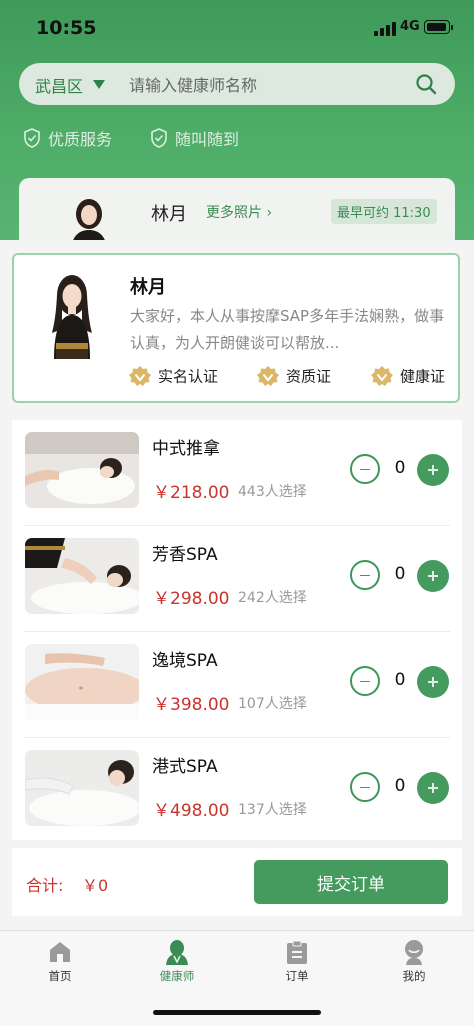 This screenshot has height=1026, width=474. Describe the element at coordinates (272, 492) in the screenshot. I see `service-sold-count: 443人选择` at that location.